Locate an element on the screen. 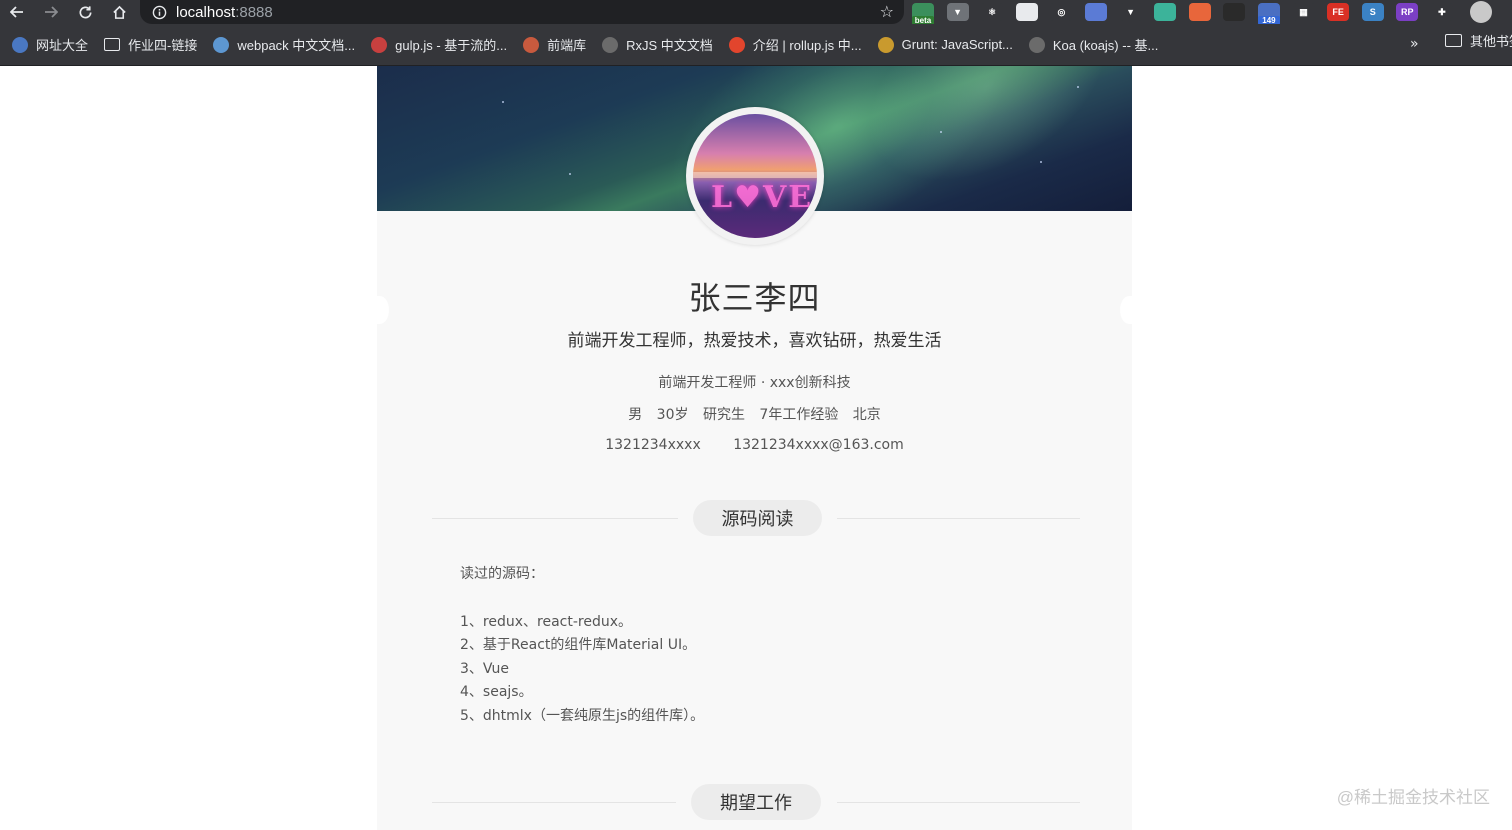 This screenshot has width=1512, height=830. extension-glyph: ⚛ is located at coordinates (992, 11).